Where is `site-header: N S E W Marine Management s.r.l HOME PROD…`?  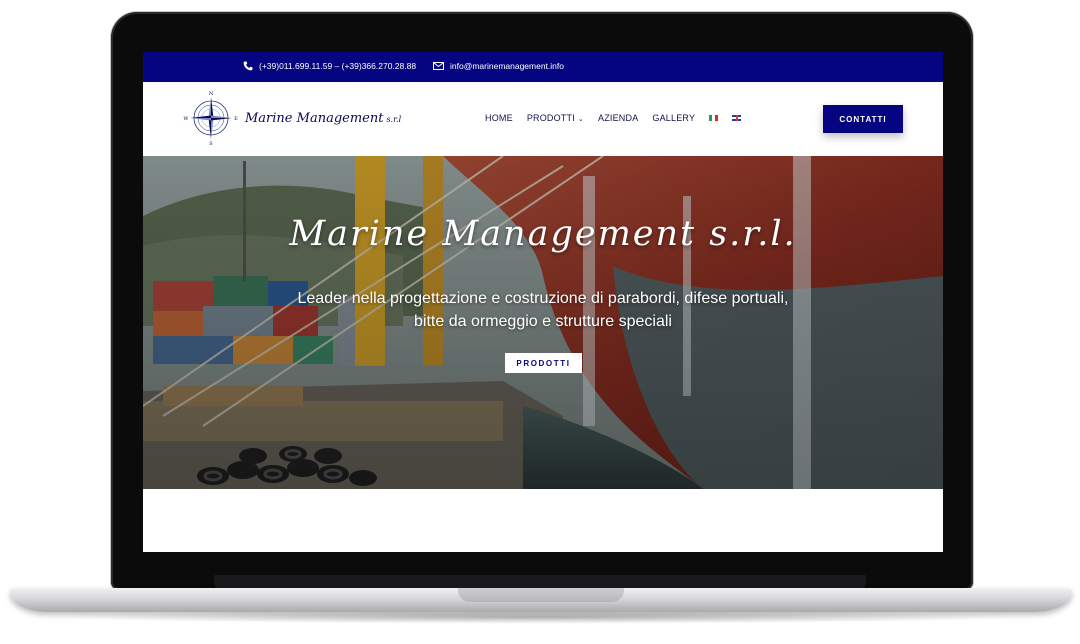
site-header: N S E W Marine Management s.r.l HOME PROD… is located at coordinates (543, 119).